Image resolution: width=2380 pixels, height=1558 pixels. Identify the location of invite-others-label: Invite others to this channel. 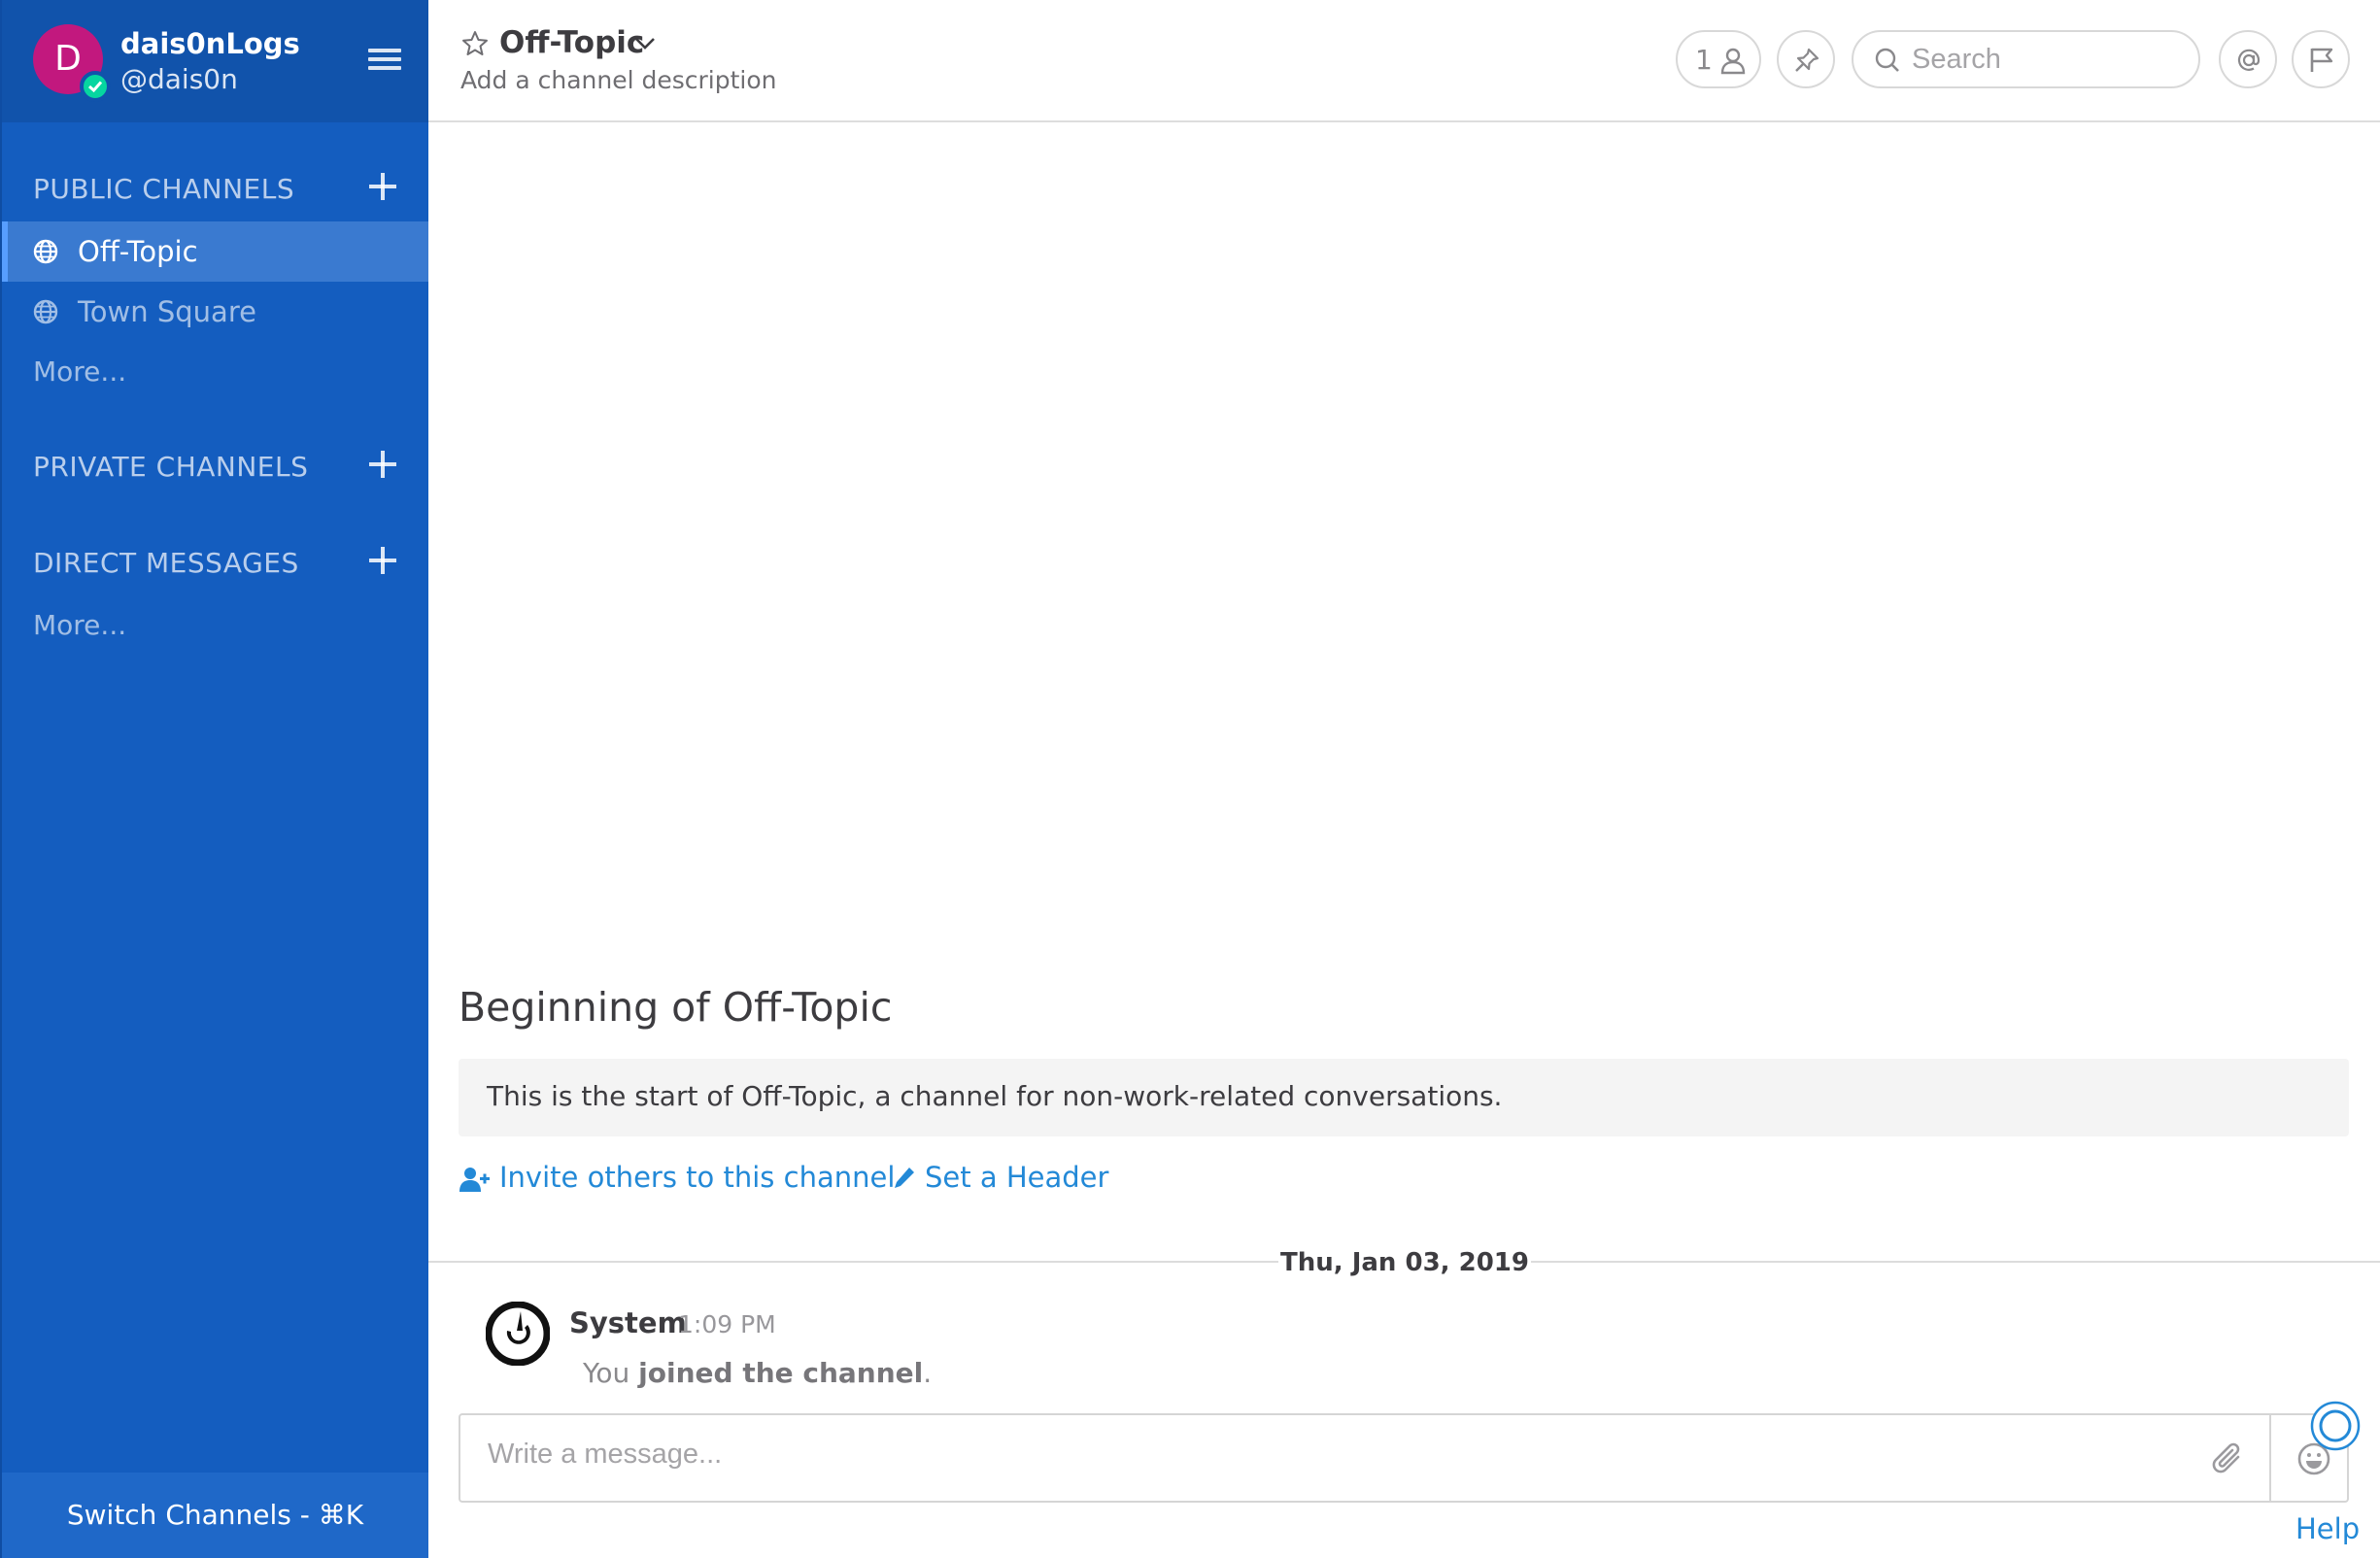
(697, 1178).